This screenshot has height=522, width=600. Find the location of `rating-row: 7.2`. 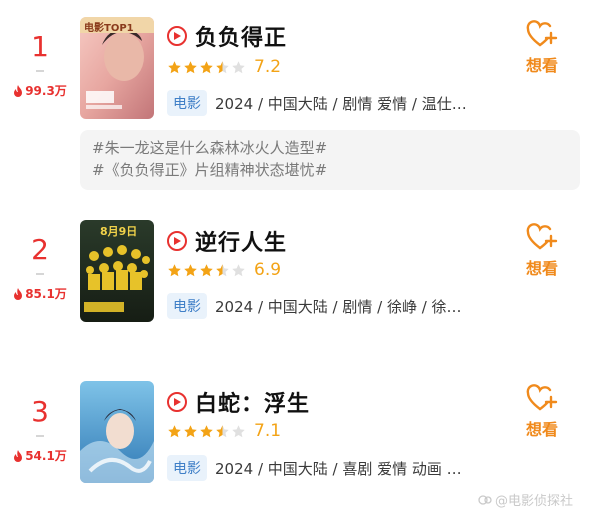

rating-row: 7.2 is located at coordinates (224, 67).